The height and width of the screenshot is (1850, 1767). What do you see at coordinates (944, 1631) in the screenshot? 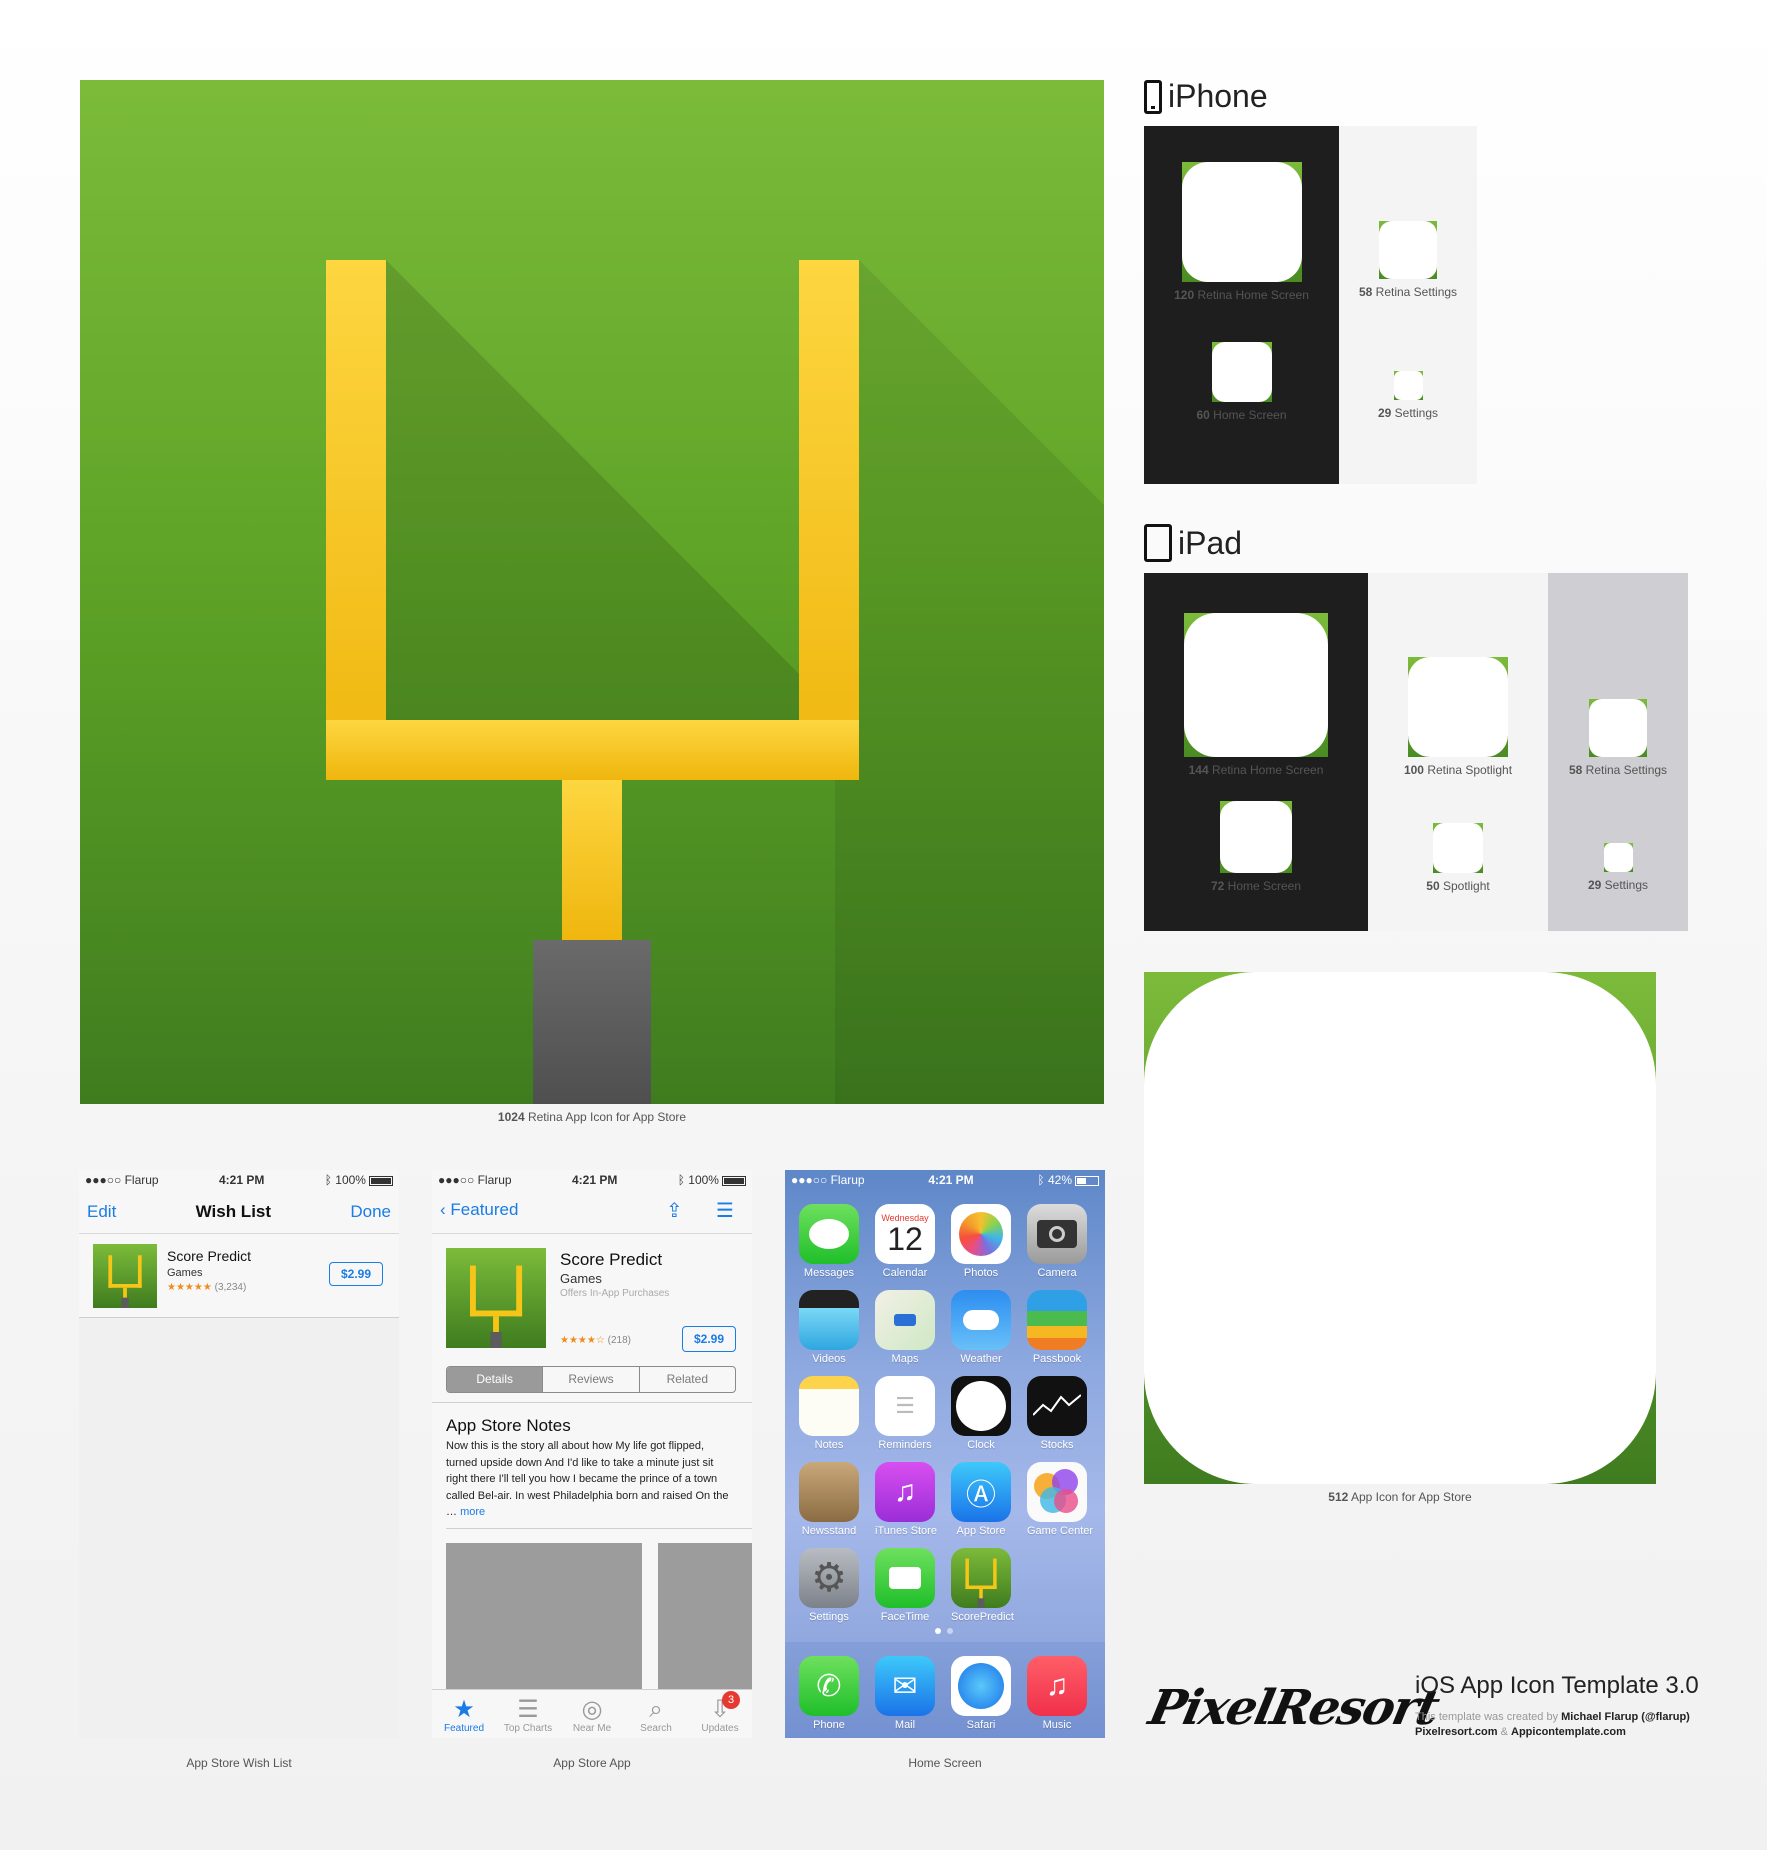
I see `page-dots` at bounding box center [944, 1631].